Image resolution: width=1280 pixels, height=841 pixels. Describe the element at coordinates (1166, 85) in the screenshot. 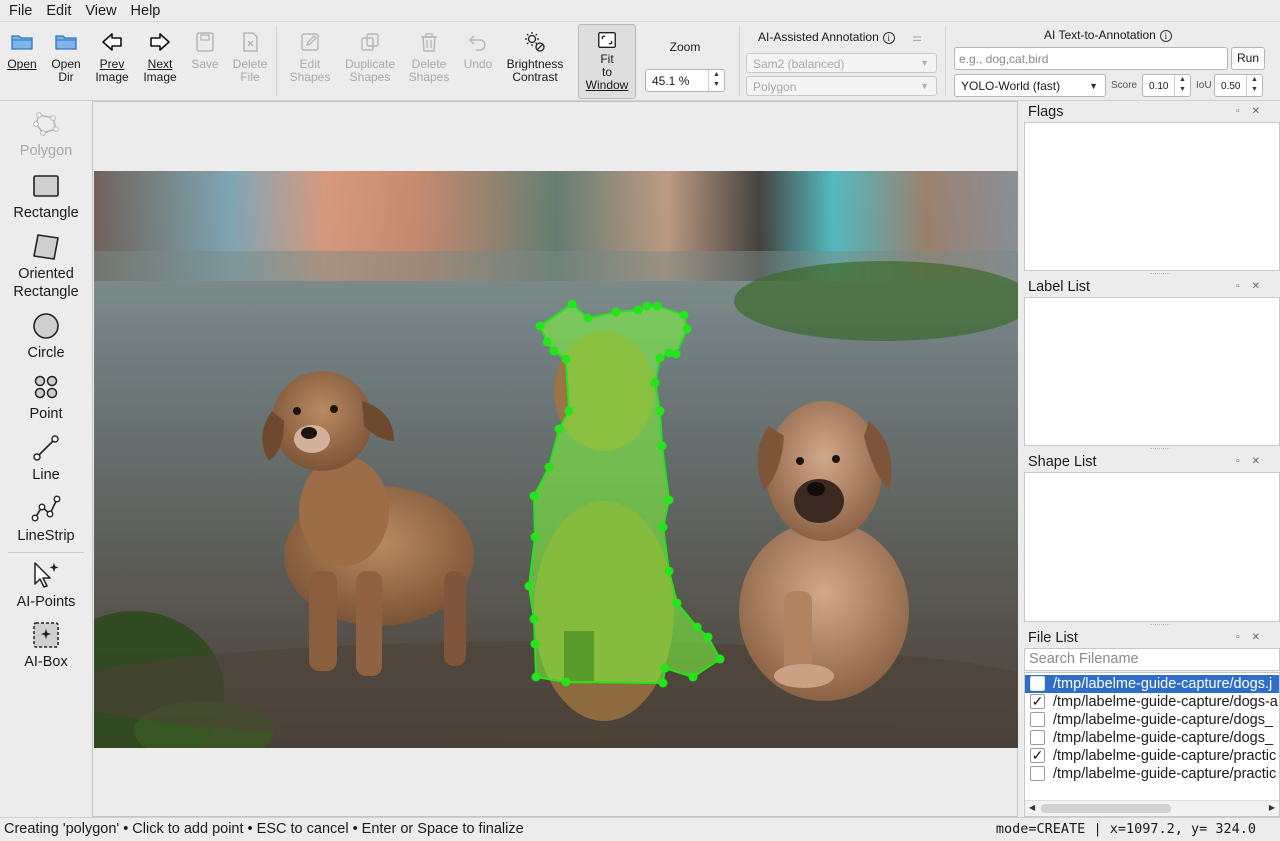

I see `score-spinbox: 0.10 ▲ ▼` at that location.